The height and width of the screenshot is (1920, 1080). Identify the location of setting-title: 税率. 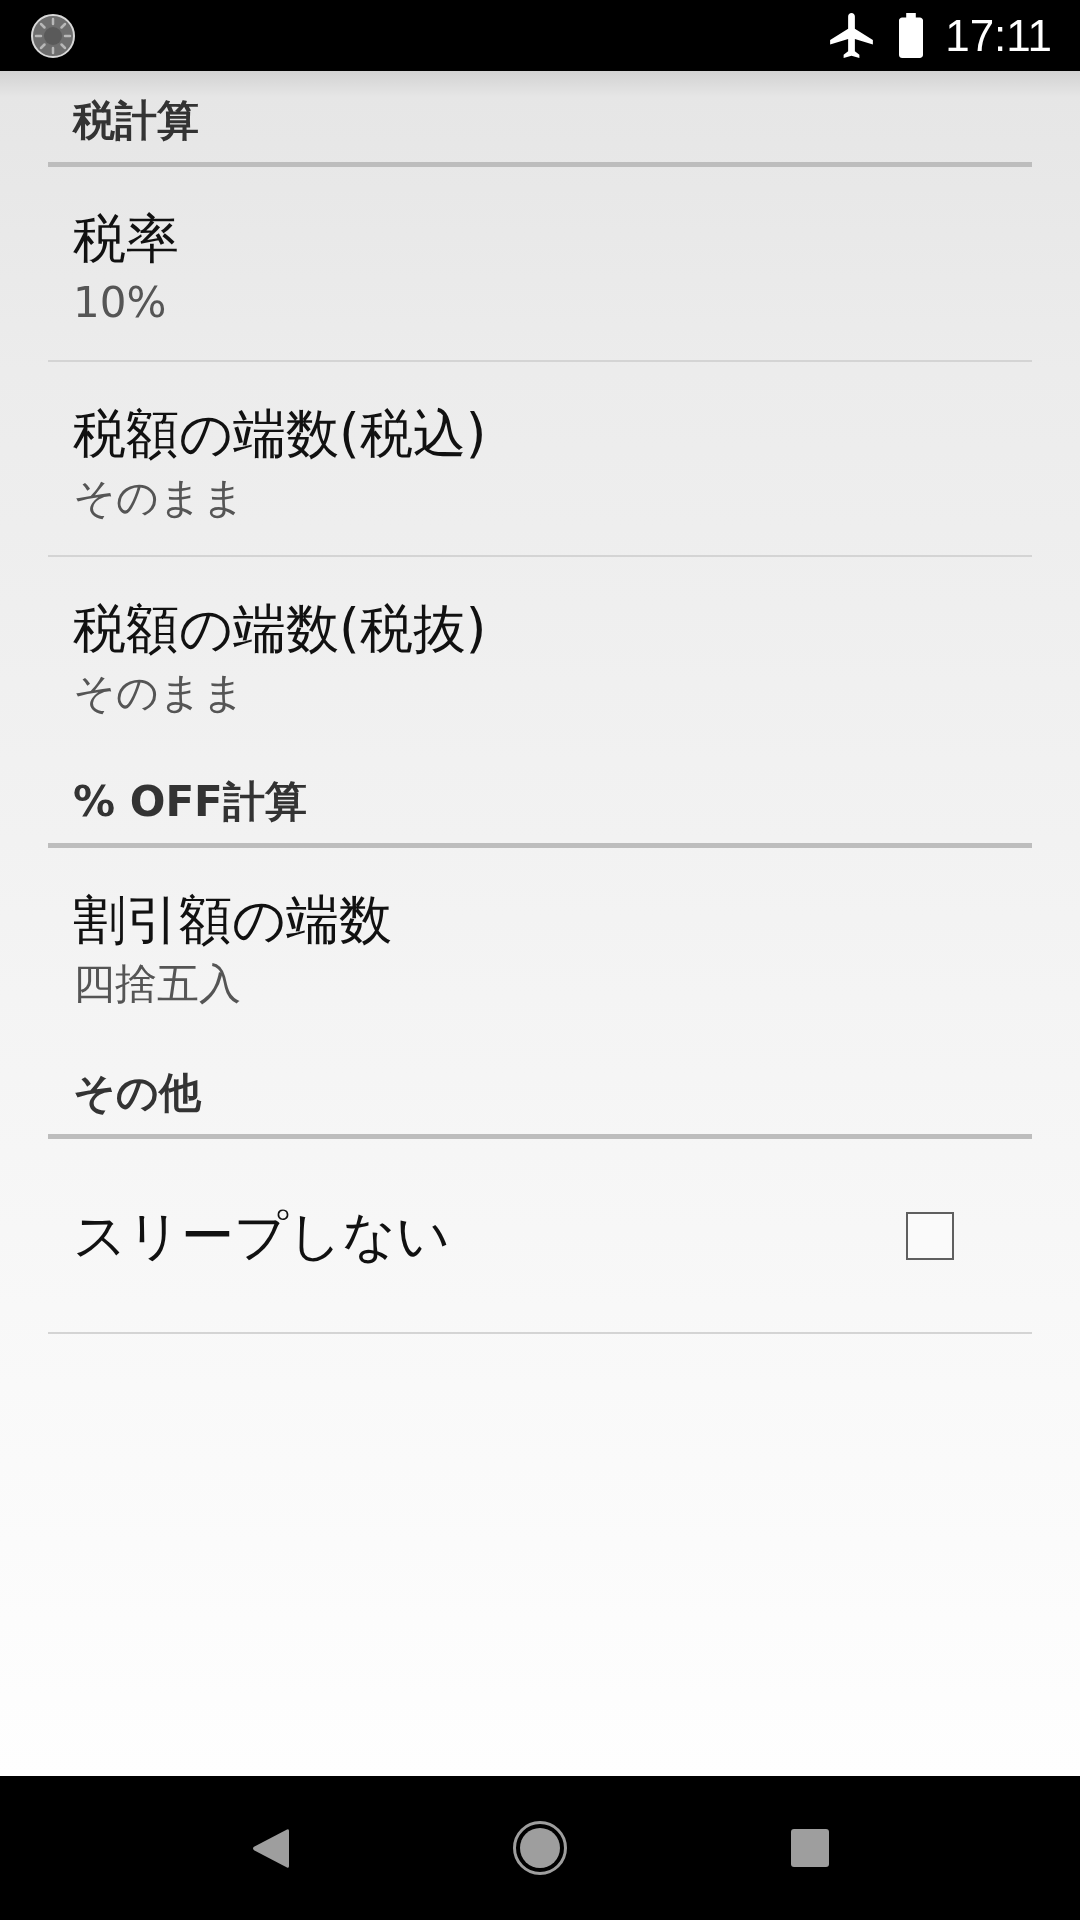
(126, 239).